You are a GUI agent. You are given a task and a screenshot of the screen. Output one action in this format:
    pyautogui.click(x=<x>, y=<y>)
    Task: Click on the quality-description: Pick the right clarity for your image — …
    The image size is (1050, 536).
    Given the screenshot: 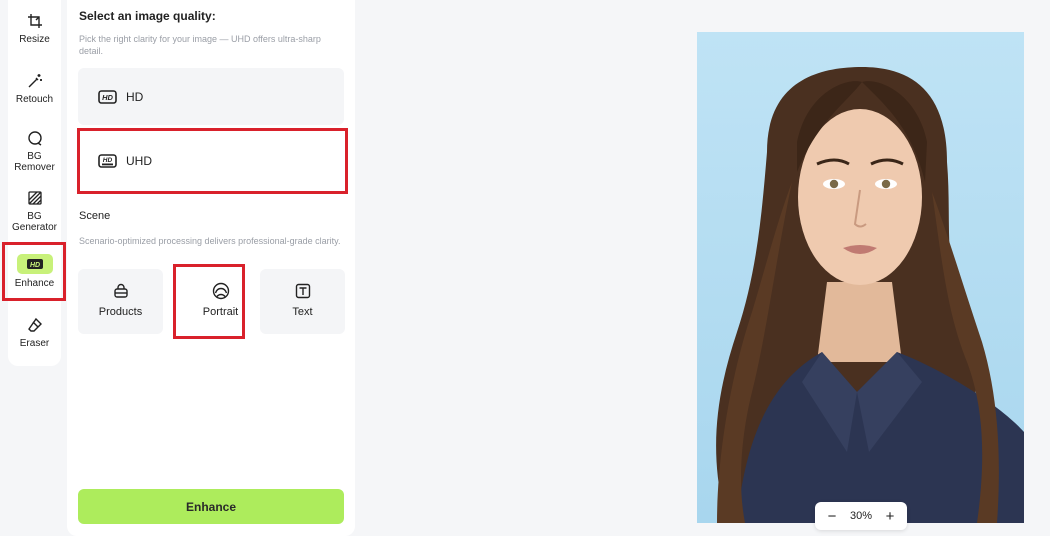 What is the action you would take?
    pyautogui.click(x=200, y=45)
    